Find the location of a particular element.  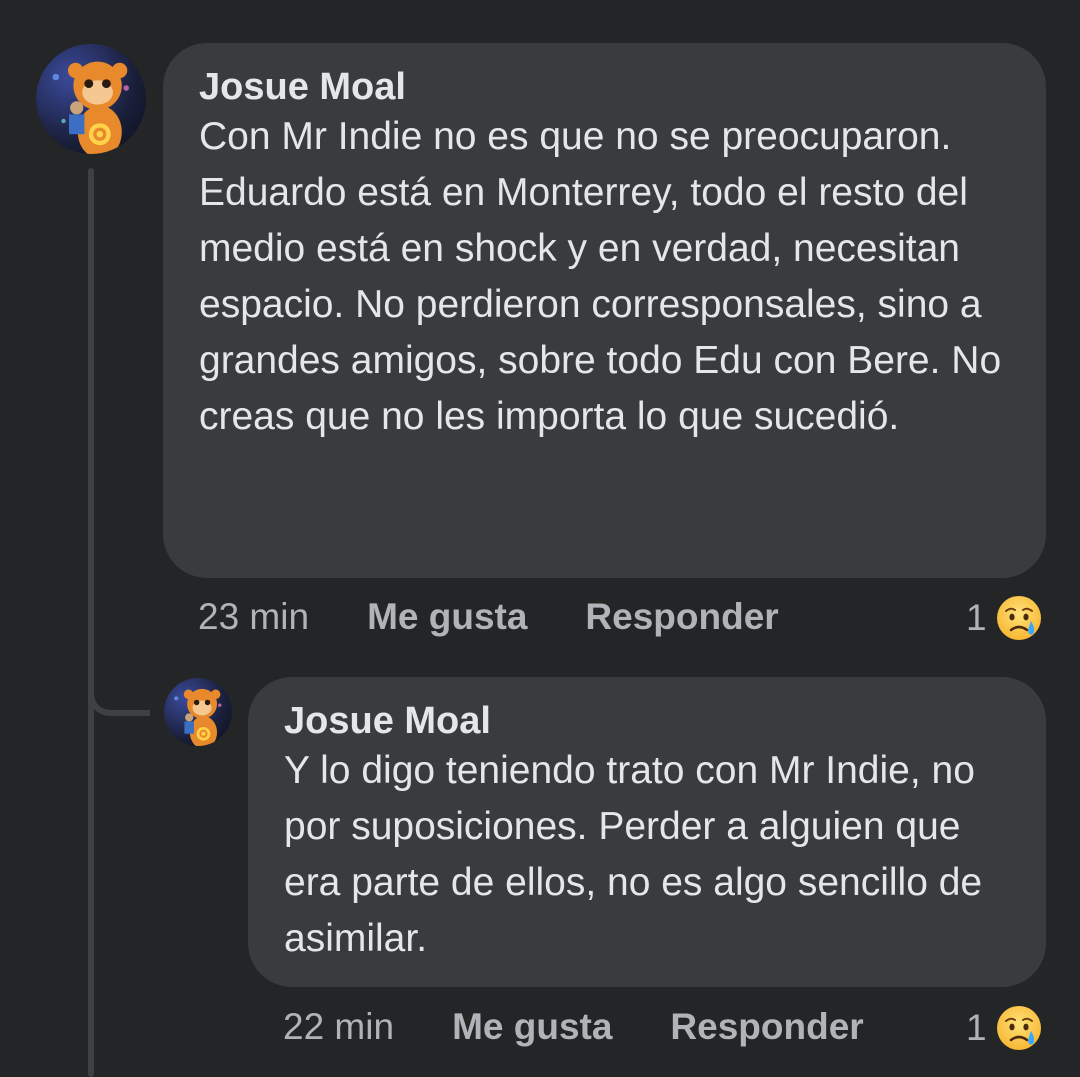

reply-actions: 22 min Me gusta Responder is located at coordinates (573, 1027).